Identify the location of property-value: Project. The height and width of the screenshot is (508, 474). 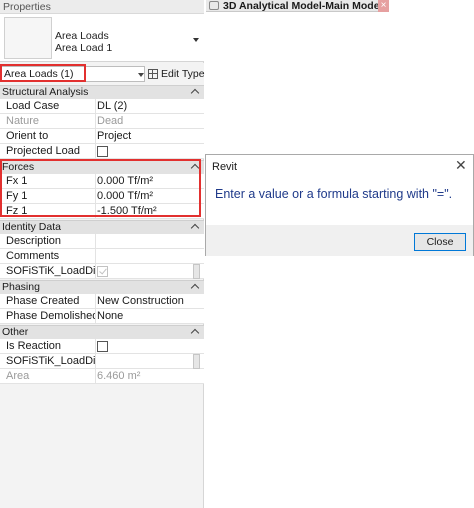
(147, 136).